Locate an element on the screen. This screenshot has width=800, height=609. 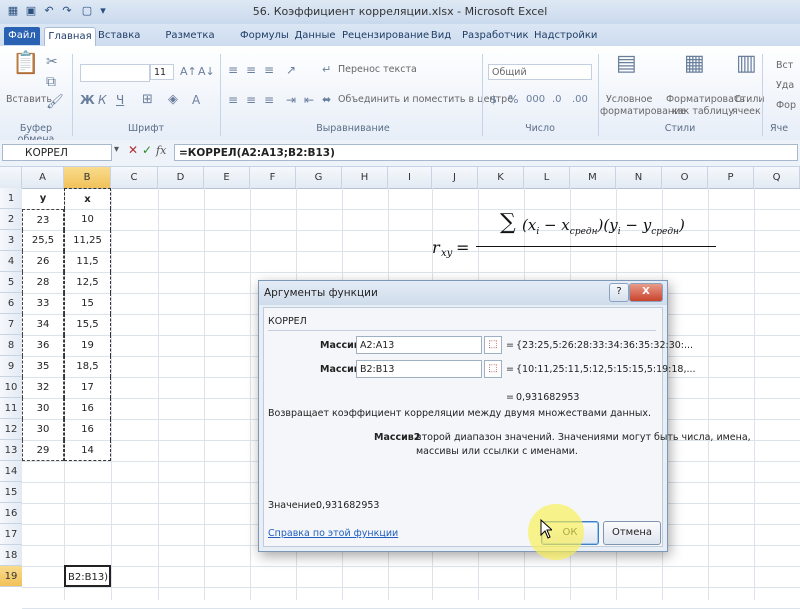
font-name-select is located at coordinates (115, 73).